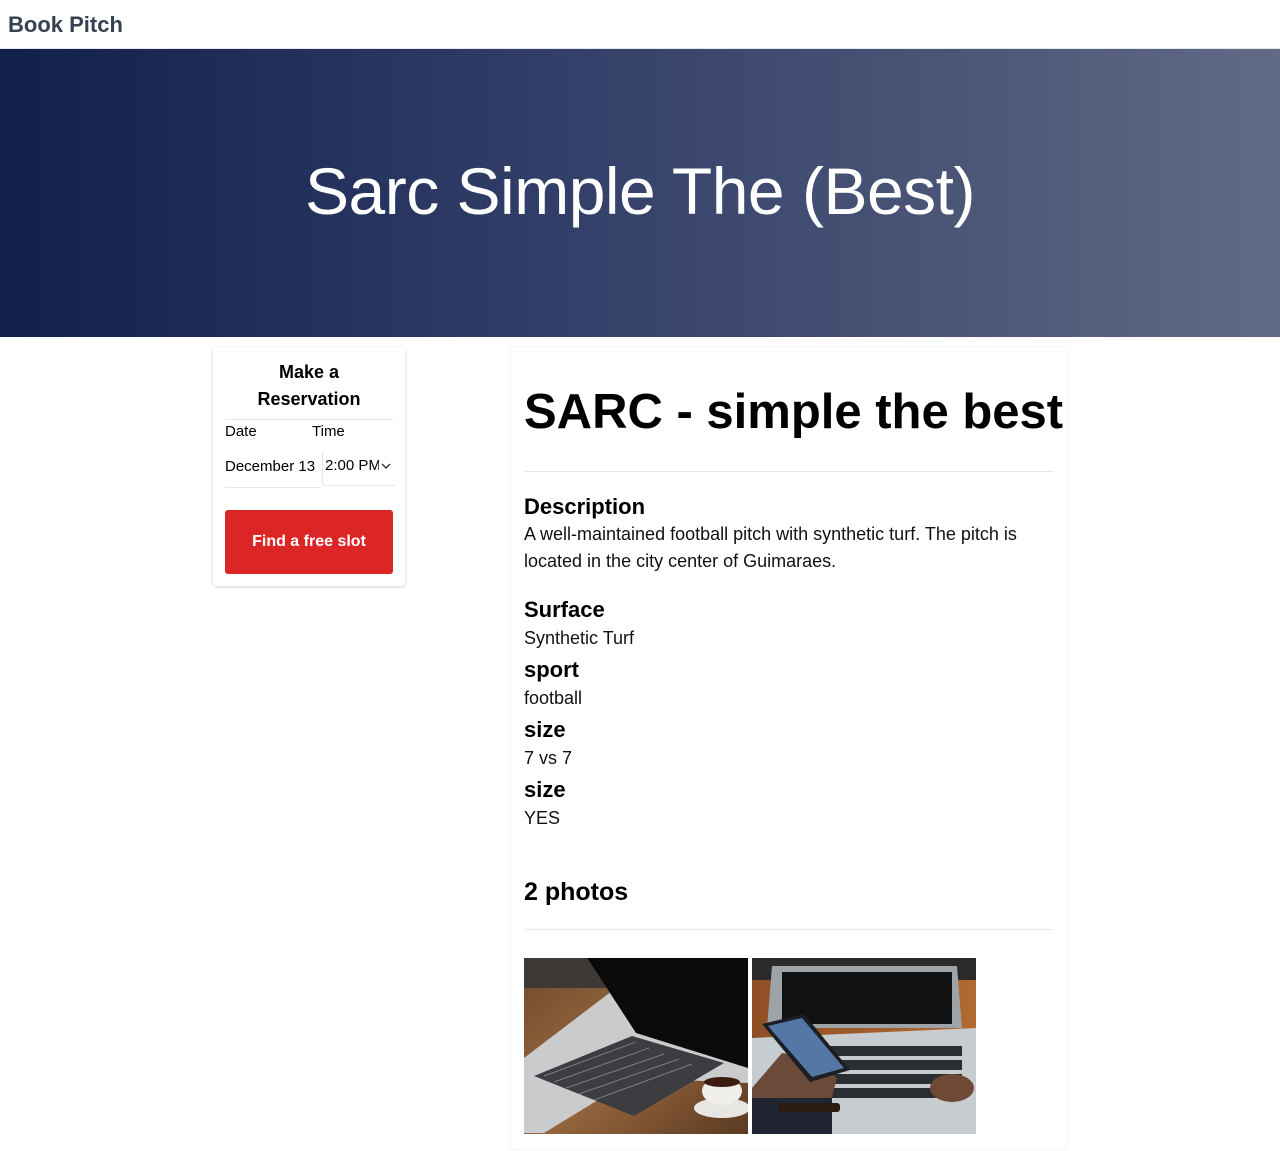 The width and height of the screenshot is (1280, 1151). I want to click on size-heading: size, so click(545, 729).